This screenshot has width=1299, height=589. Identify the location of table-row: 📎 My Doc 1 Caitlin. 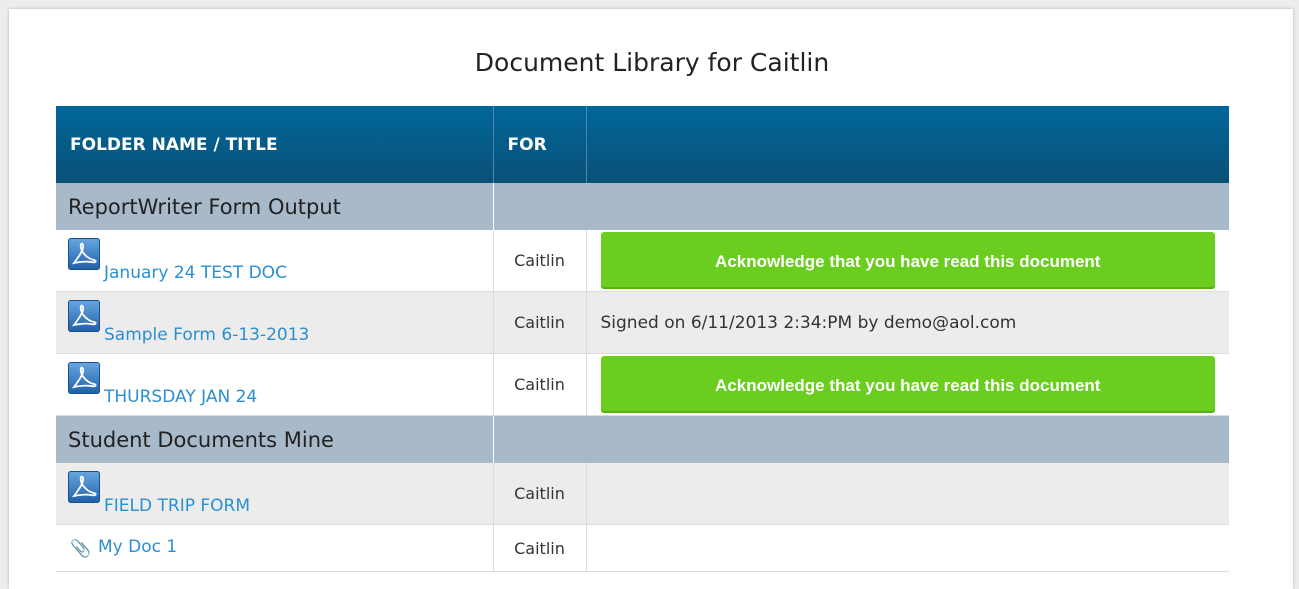
(642, 548).